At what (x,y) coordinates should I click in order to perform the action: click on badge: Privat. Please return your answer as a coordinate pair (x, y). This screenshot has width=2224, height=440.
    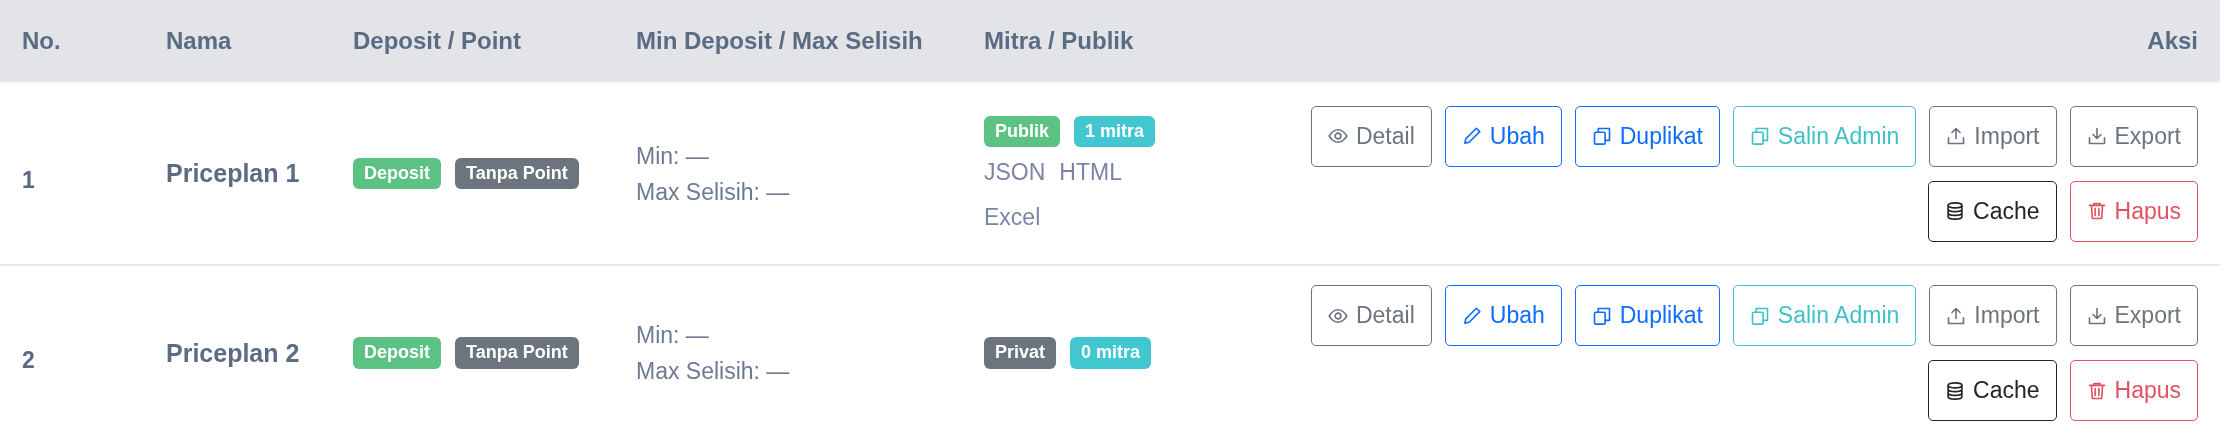
    Looking at the image, I should click on (1020, 353).